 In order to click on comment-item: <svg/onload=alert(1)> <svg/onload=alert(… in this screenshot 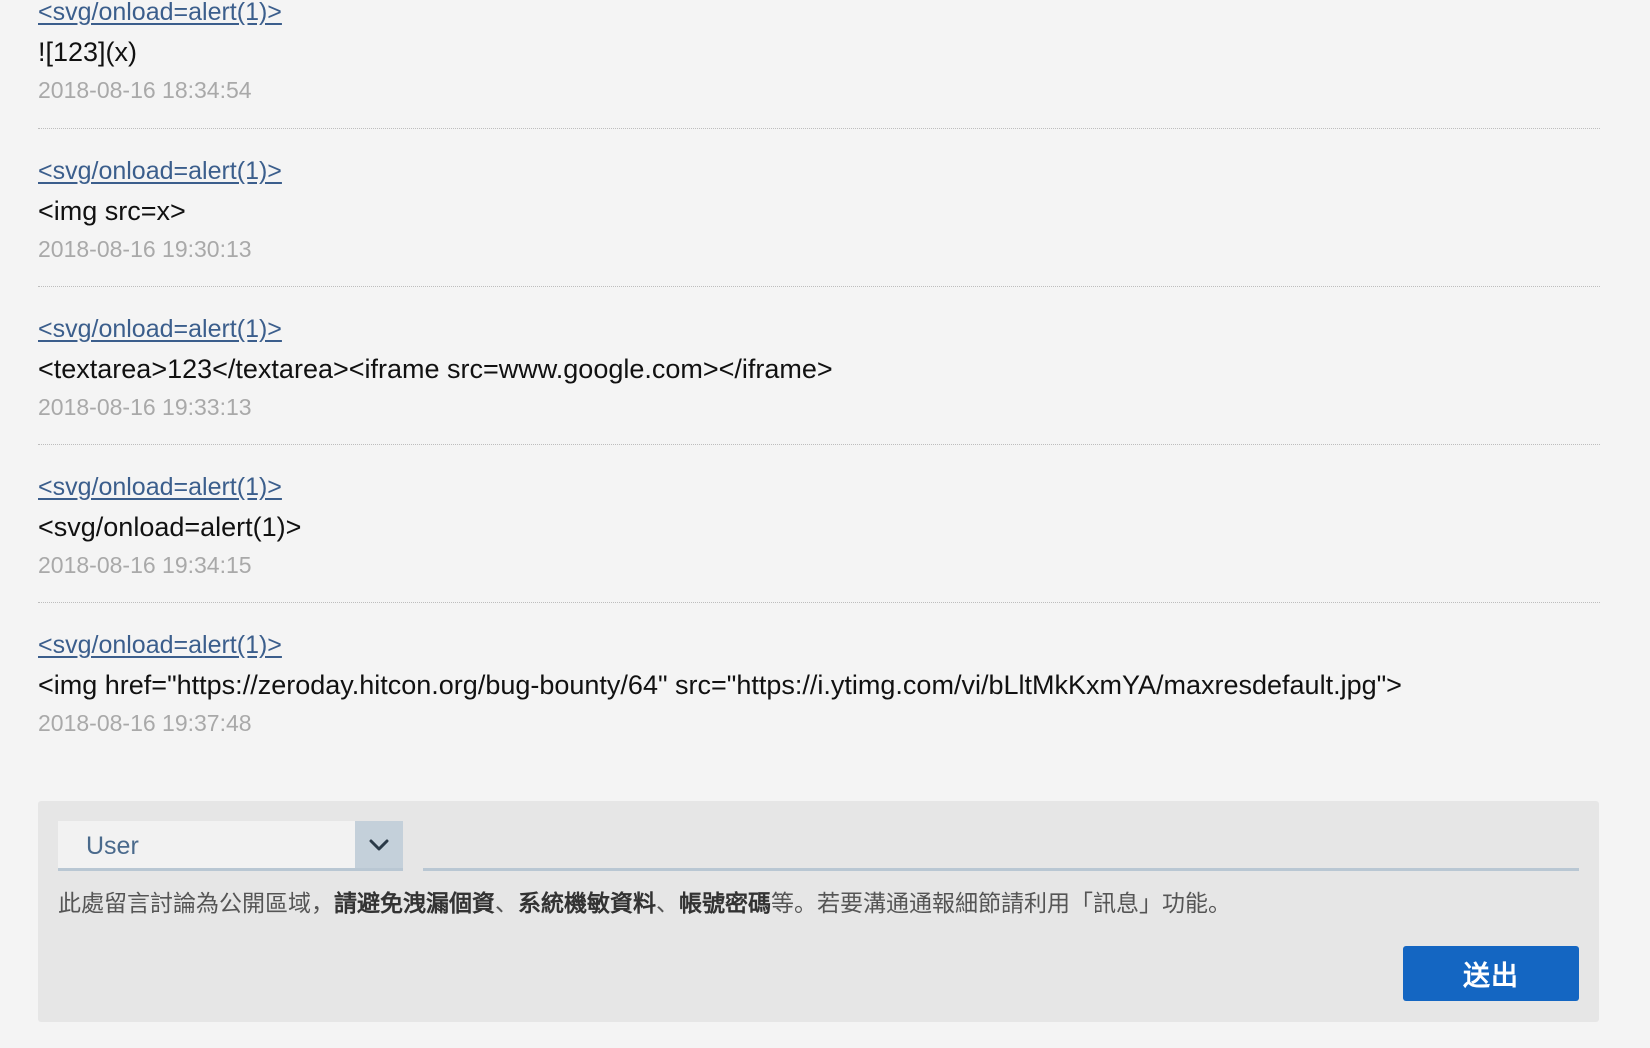, I will do `click(819, 524)`.